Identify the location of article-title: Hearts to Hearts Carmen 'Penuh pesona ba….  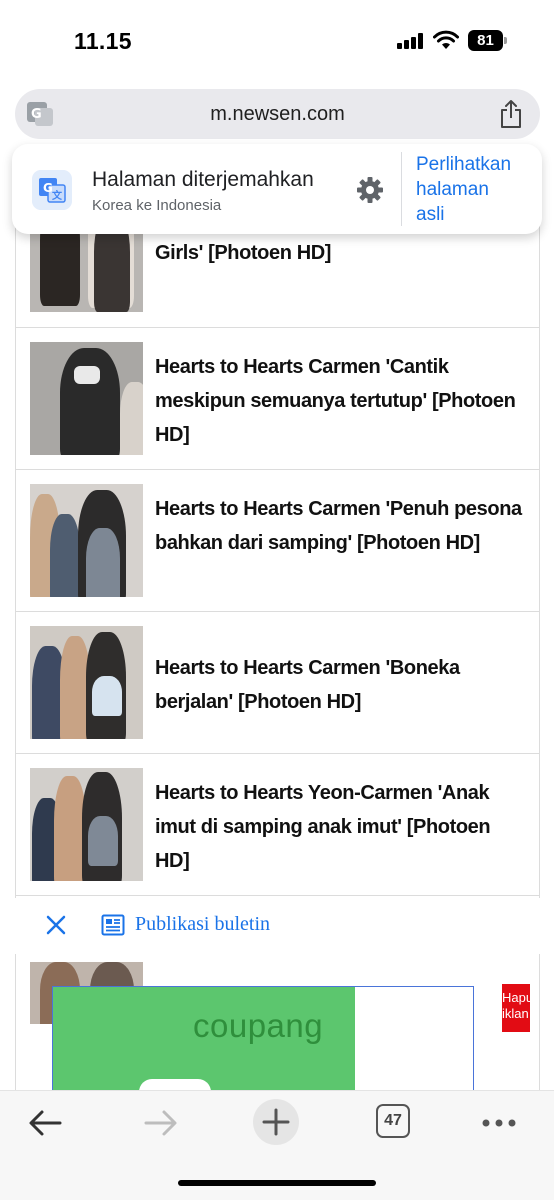
(340, 526).